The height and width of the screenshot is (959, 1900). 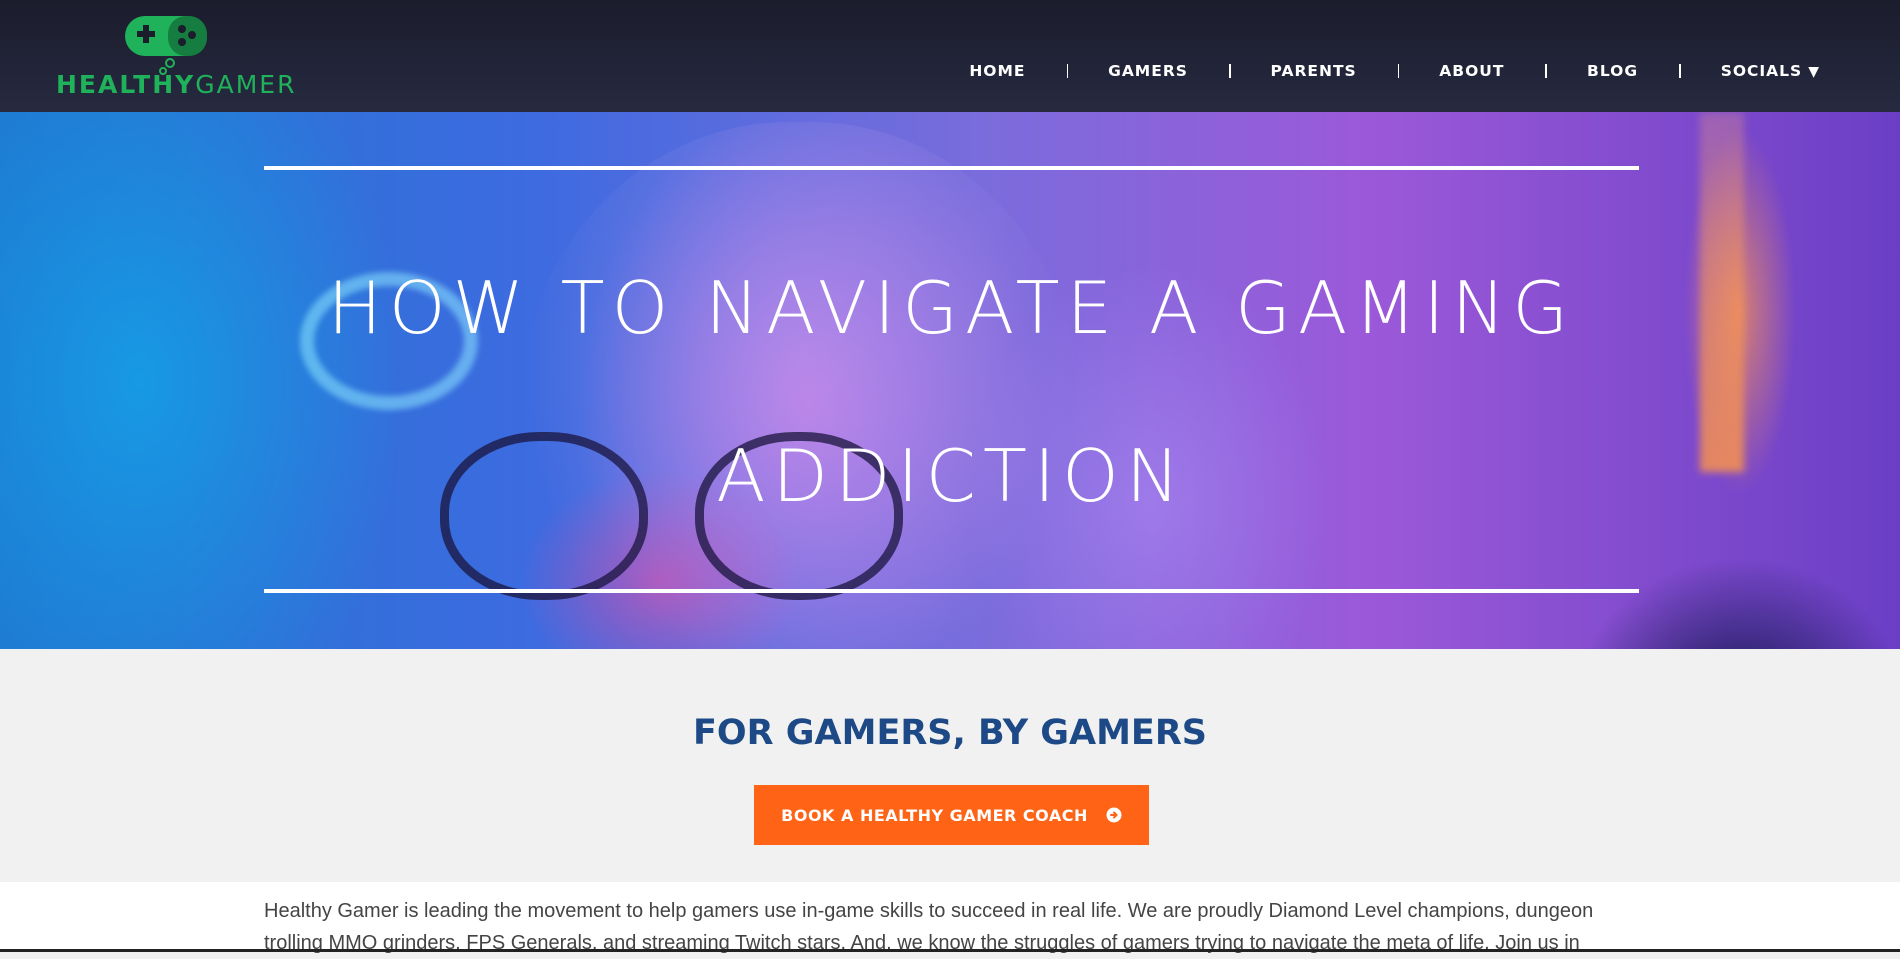 I want to click on hero-title-line-1: HOW TO NAVIGATE A GAMING, so click(x=951, y=308).